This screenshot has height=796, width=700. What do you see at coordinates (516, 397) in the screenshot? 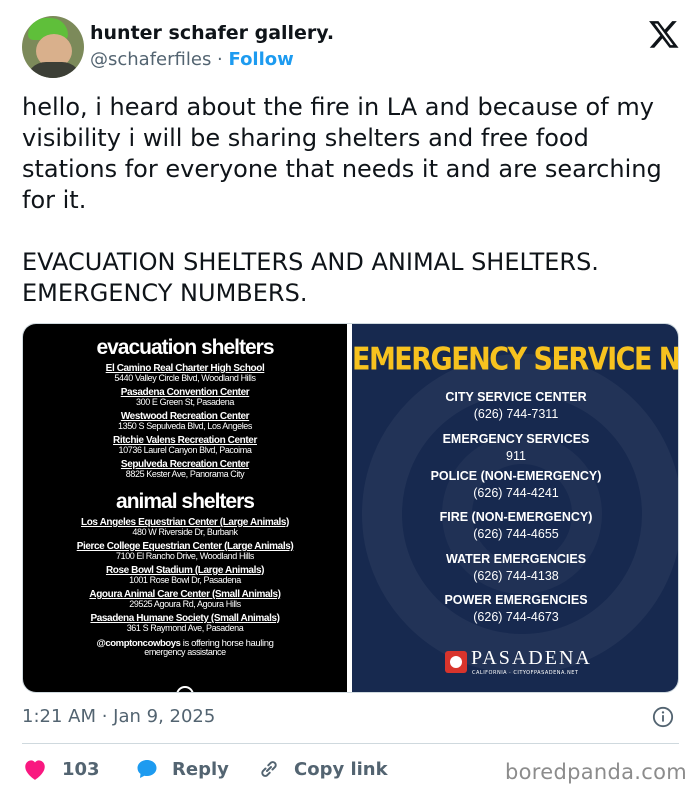
I see `service-label: CITY SERVICE CENTER` at bounding box center [516, 397].